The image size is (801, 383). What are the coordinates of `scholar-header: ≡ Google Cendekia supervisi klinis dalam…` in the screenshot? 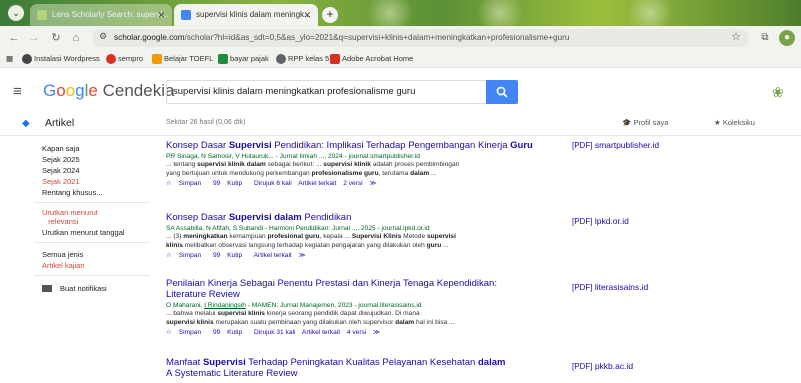 It's located at (400, 90).